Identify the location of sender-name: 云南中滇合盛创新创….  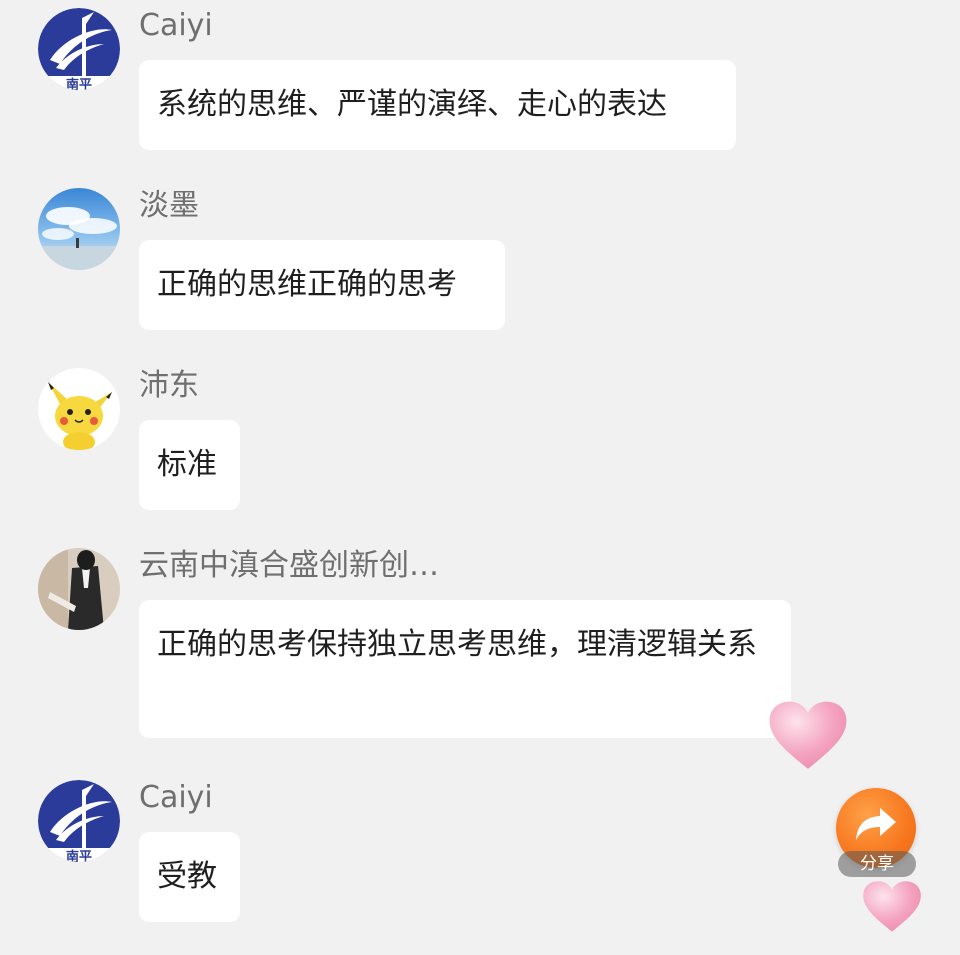
(289, 565).